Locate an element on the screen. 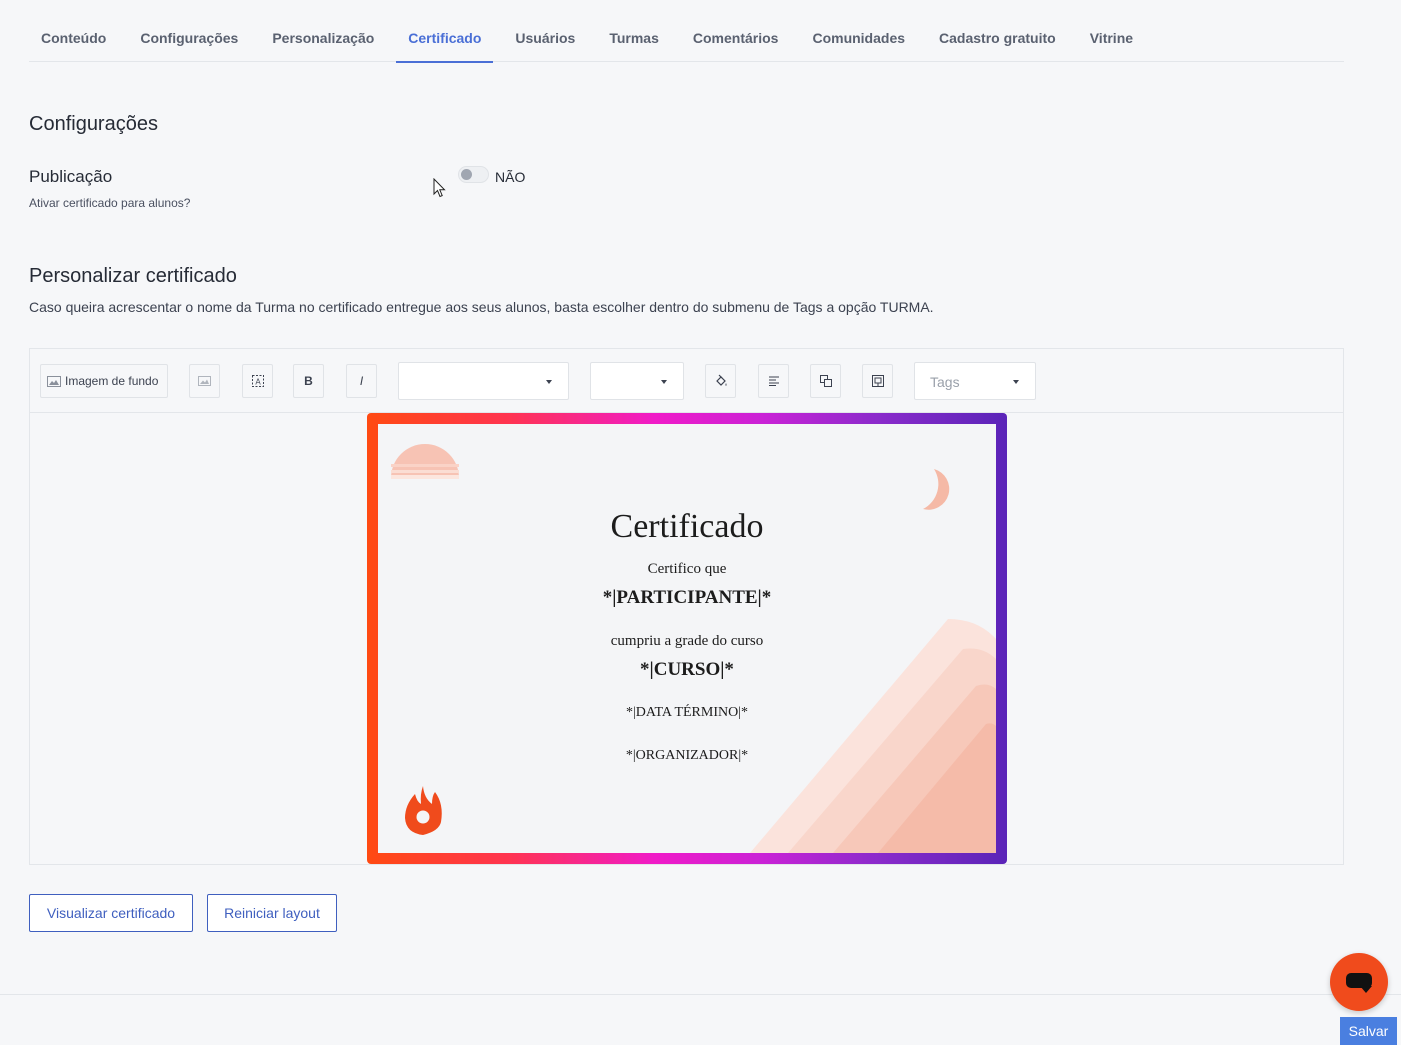 The image size is (1401, 1045). align-button is located at coordinates (773, 381).